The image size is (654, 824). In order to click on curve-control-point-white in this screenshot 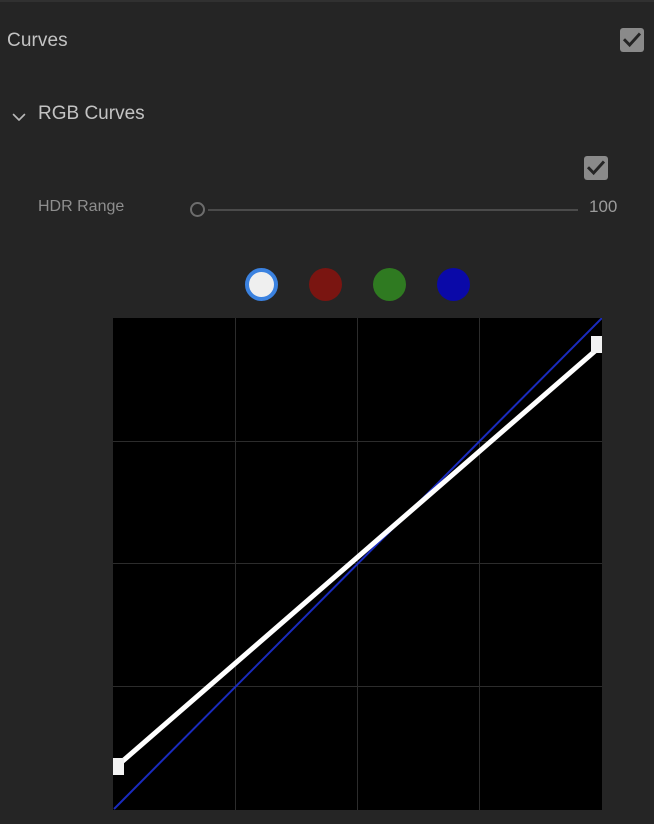, I will do `click(596, 344)`.